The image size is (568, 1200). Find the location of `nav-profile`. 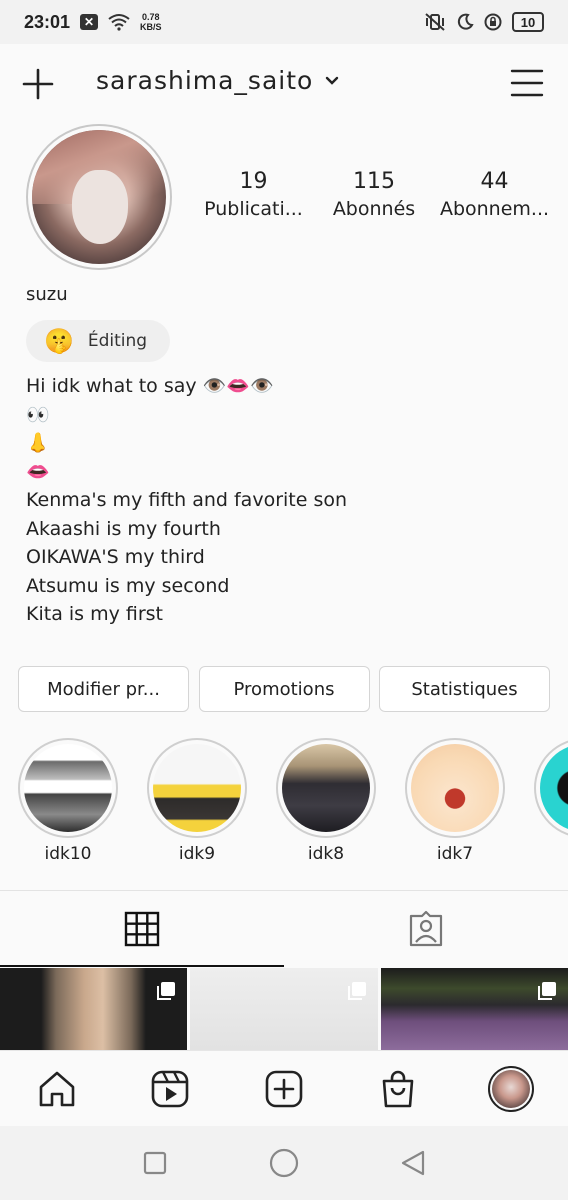

nav-profile is located at coordinates (511, 1089).